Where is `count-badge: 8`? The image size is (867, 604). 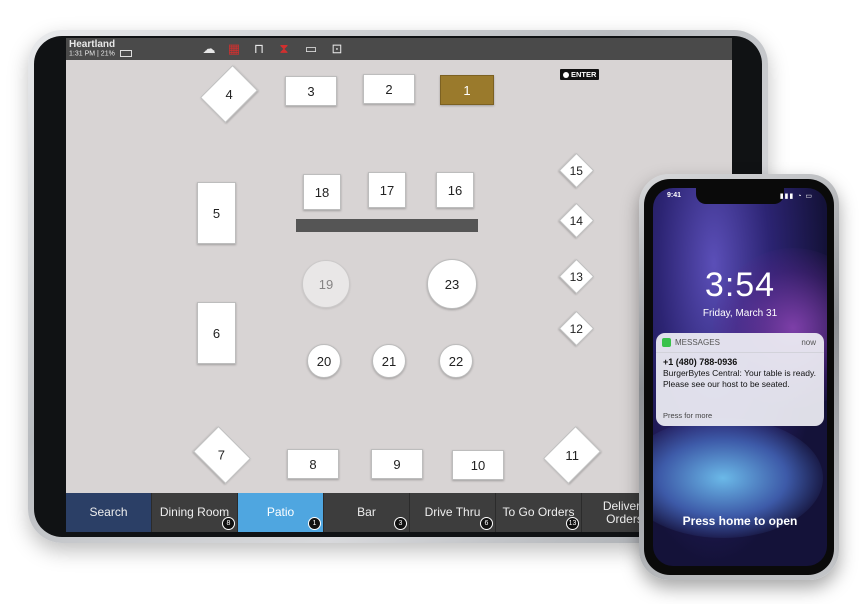
count-badge: 8 is located at coordinates (228, 523).